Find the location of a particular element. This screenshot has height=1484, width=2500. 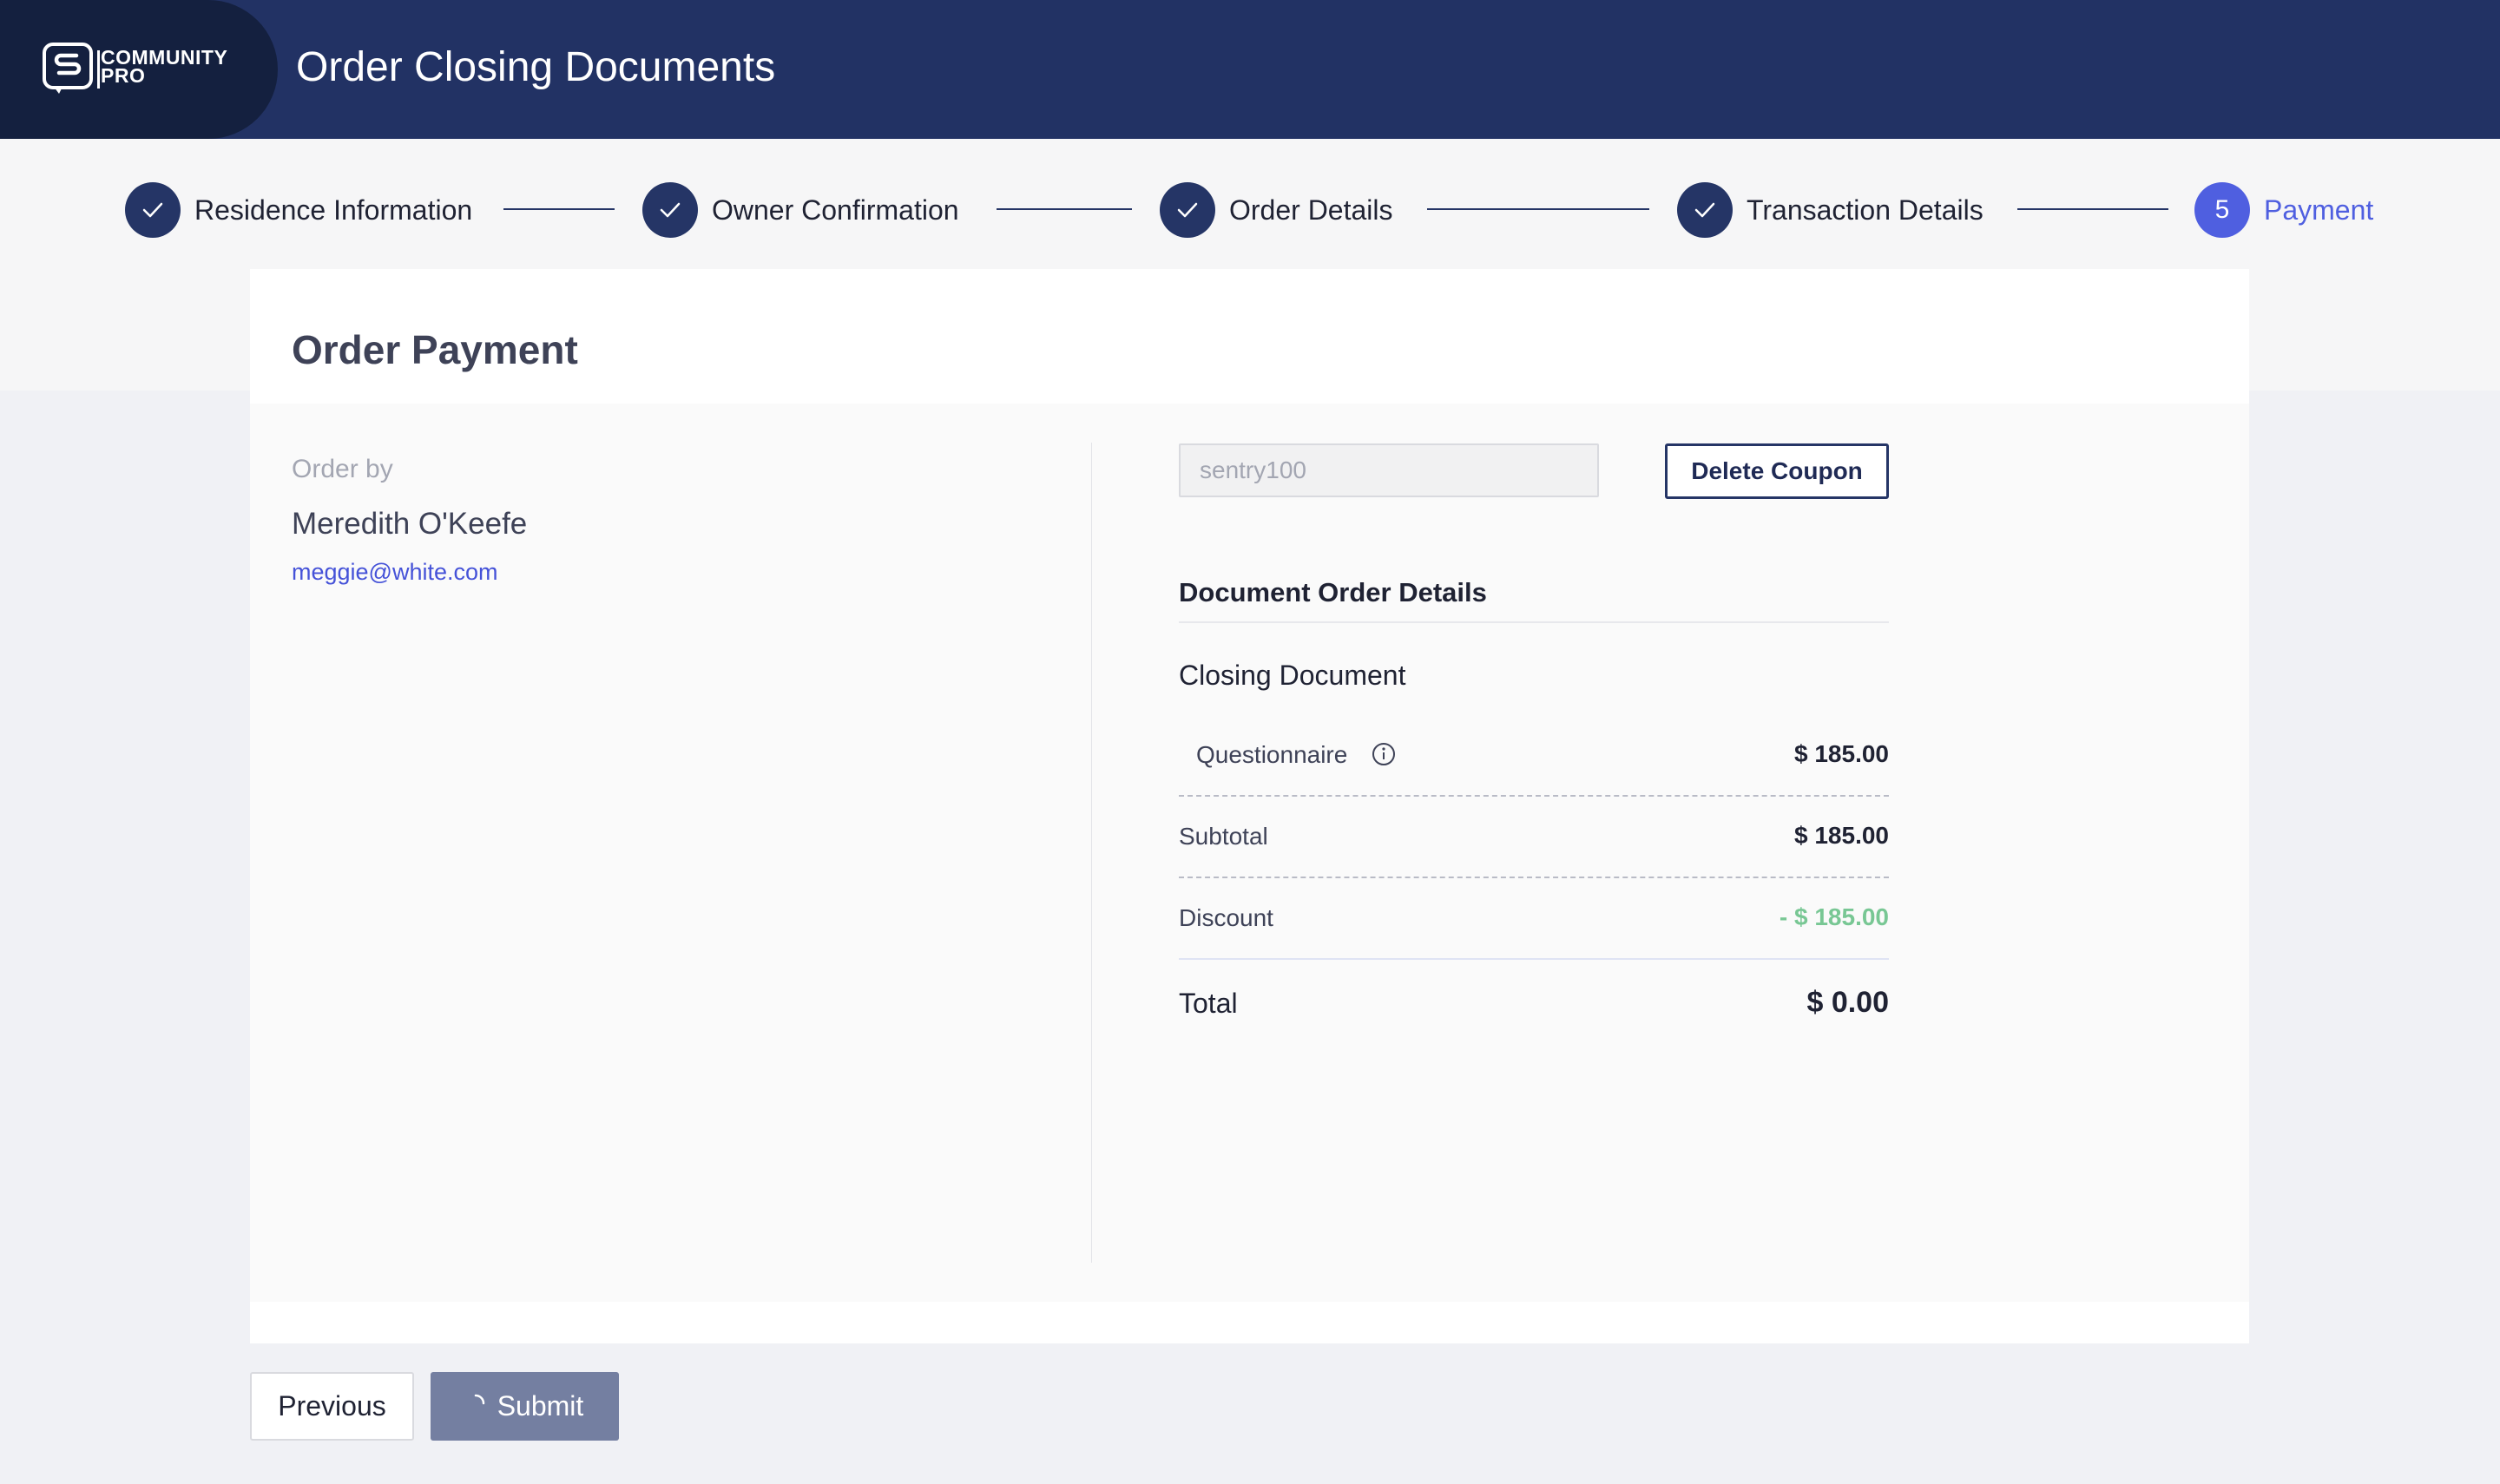

step-transaction-details: Transaction Details is located at coordinates (1830, 210).